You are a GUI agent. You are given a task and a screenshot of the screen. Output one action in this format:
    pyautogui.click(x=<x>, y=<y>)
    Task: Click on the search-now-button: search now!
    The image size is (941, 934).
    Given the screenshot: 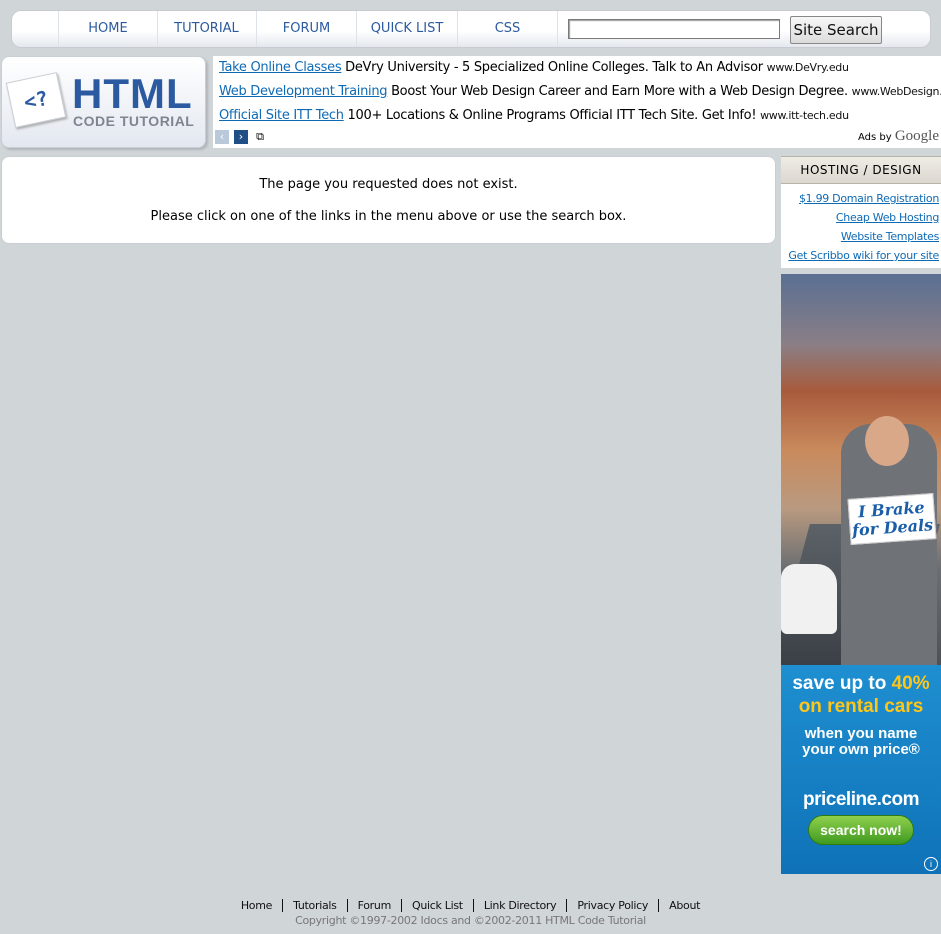 What is the action you would take?
    pyautogui.click(x=861, y=830)
    